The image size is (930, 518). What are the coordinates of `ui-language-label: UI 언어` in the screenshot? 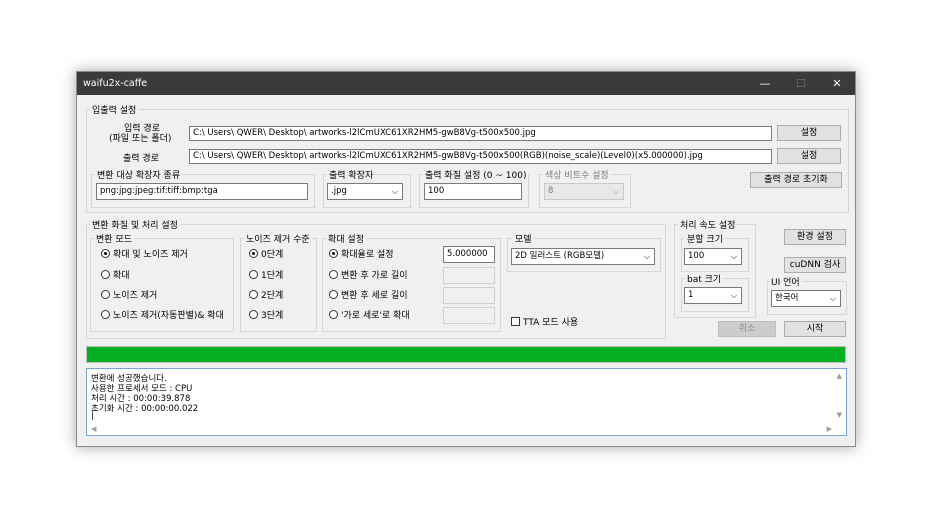 It's located at (785, 281).